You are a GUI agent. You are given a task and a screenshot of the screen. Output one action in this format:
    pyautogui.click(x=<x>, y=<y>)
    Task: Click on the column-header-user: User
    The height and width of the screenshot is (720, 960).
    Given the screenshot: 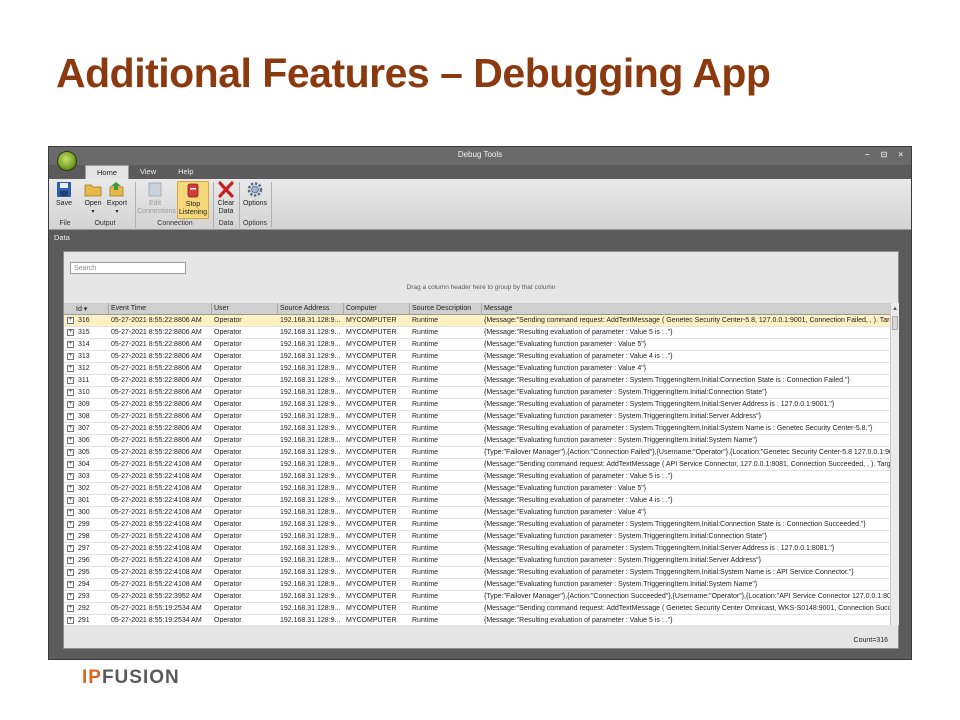 What is the action you would take?
    pyautogui.click(x=245, y=309)
    